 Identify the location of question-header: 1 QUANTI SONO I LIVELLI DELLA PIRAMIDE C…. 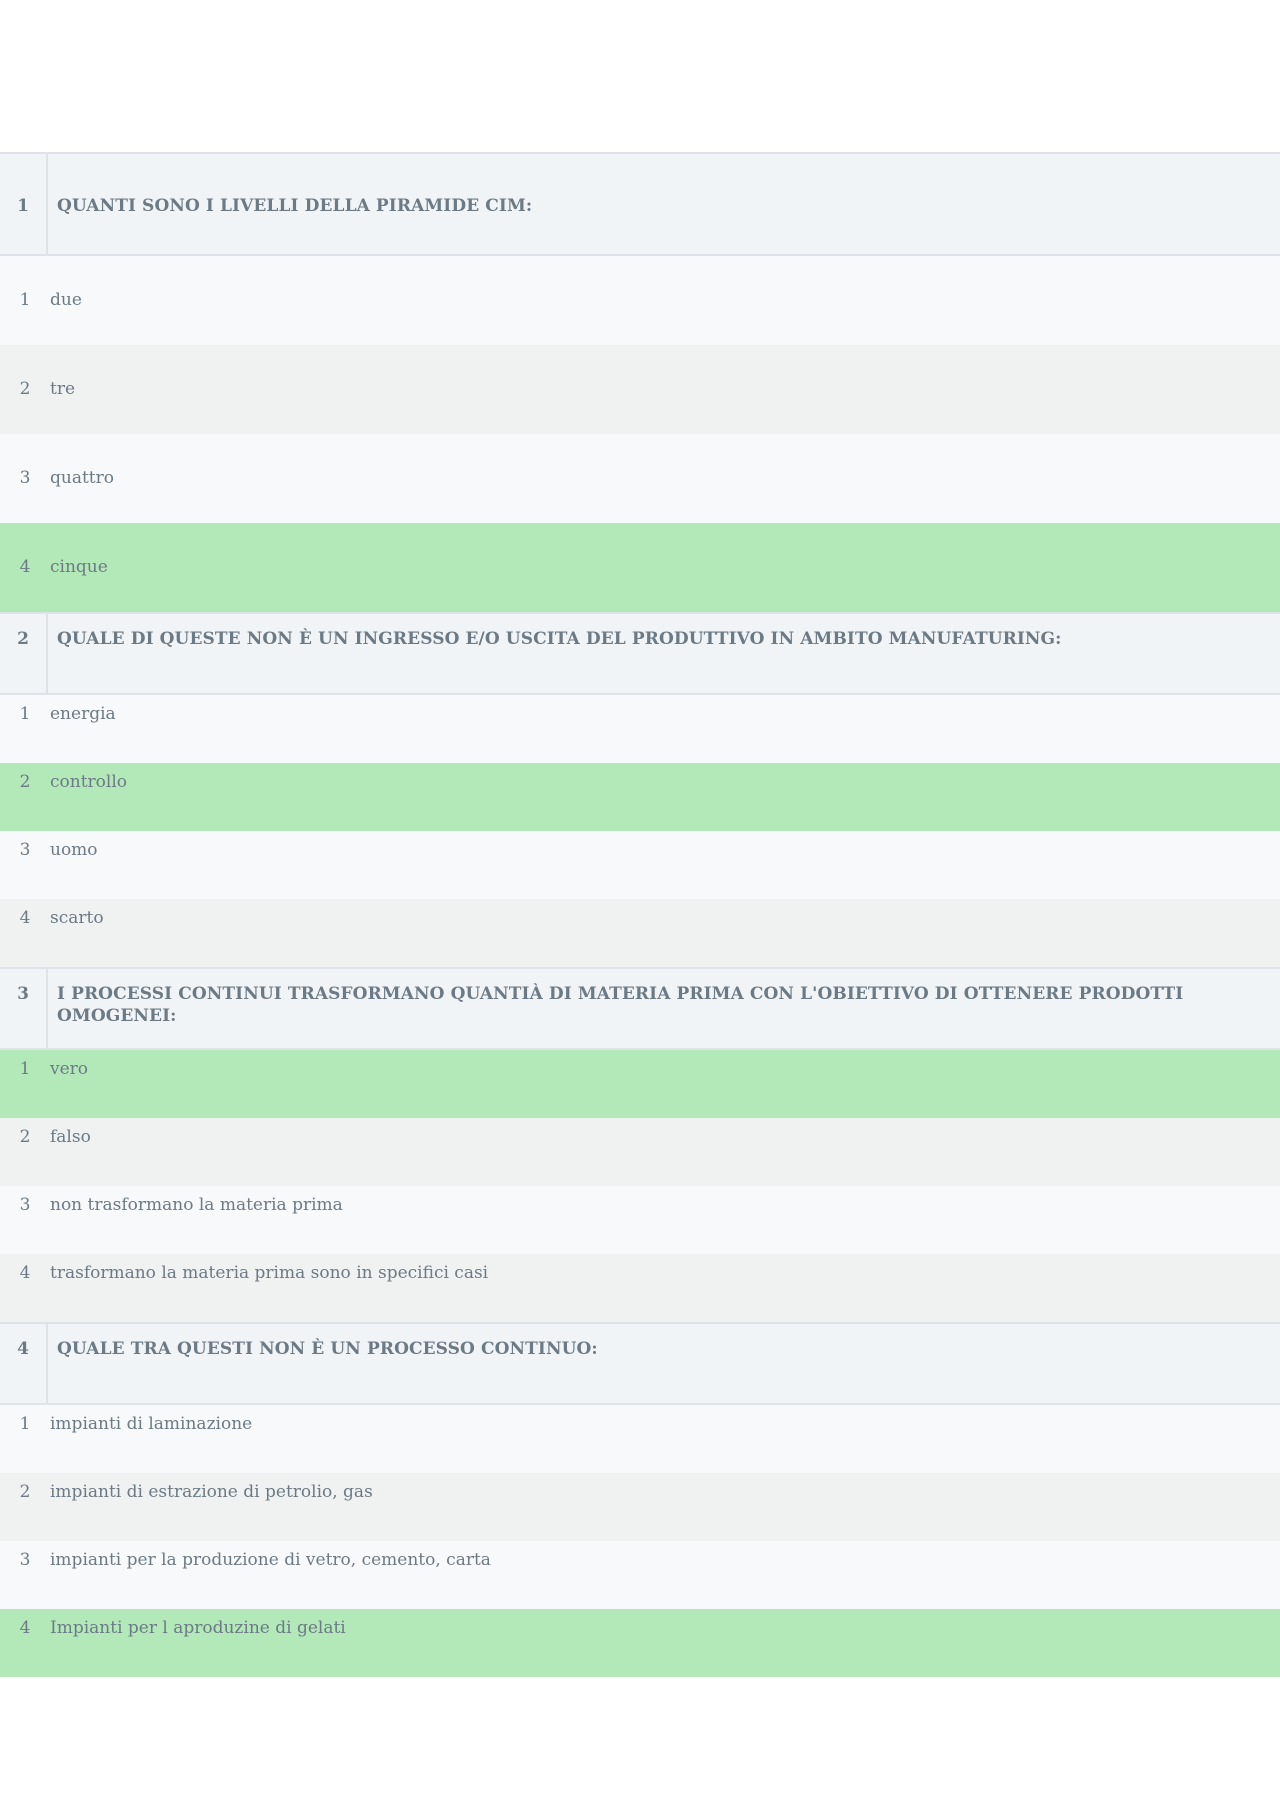
(640, 204).